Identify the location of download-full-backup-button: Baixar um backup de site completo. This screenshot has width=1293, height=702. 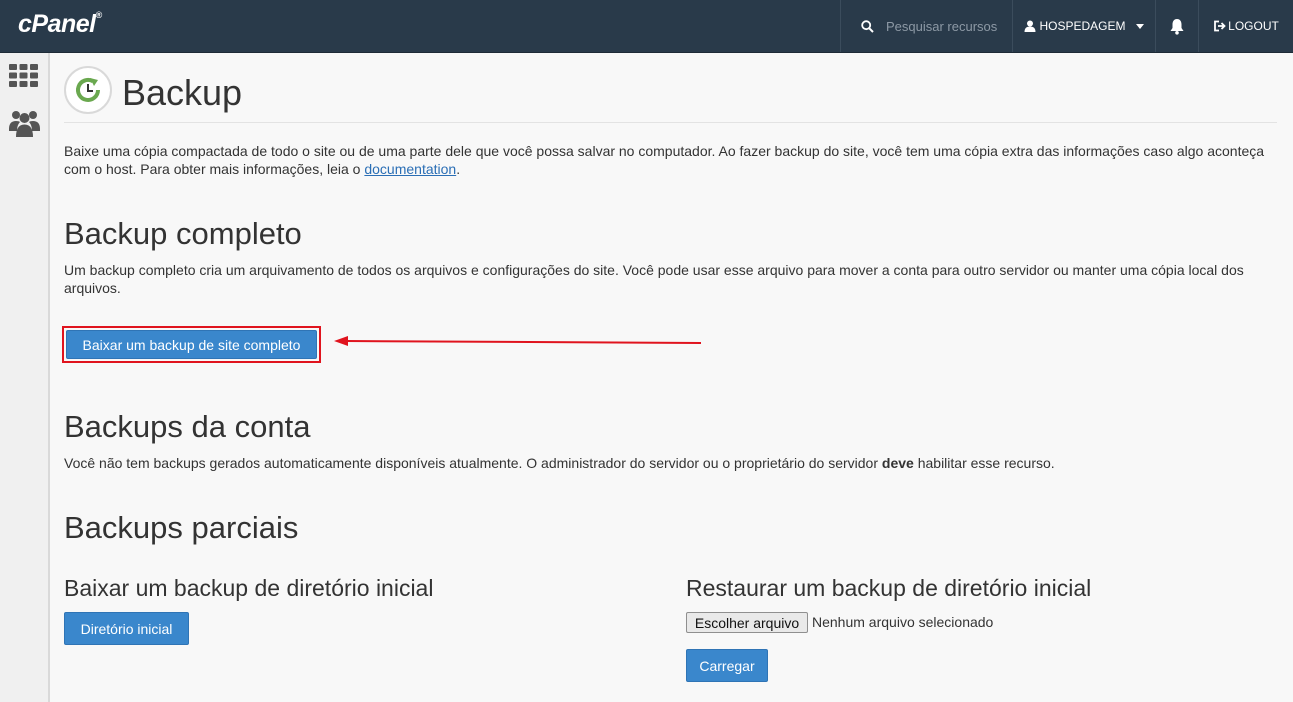
(191, 344).